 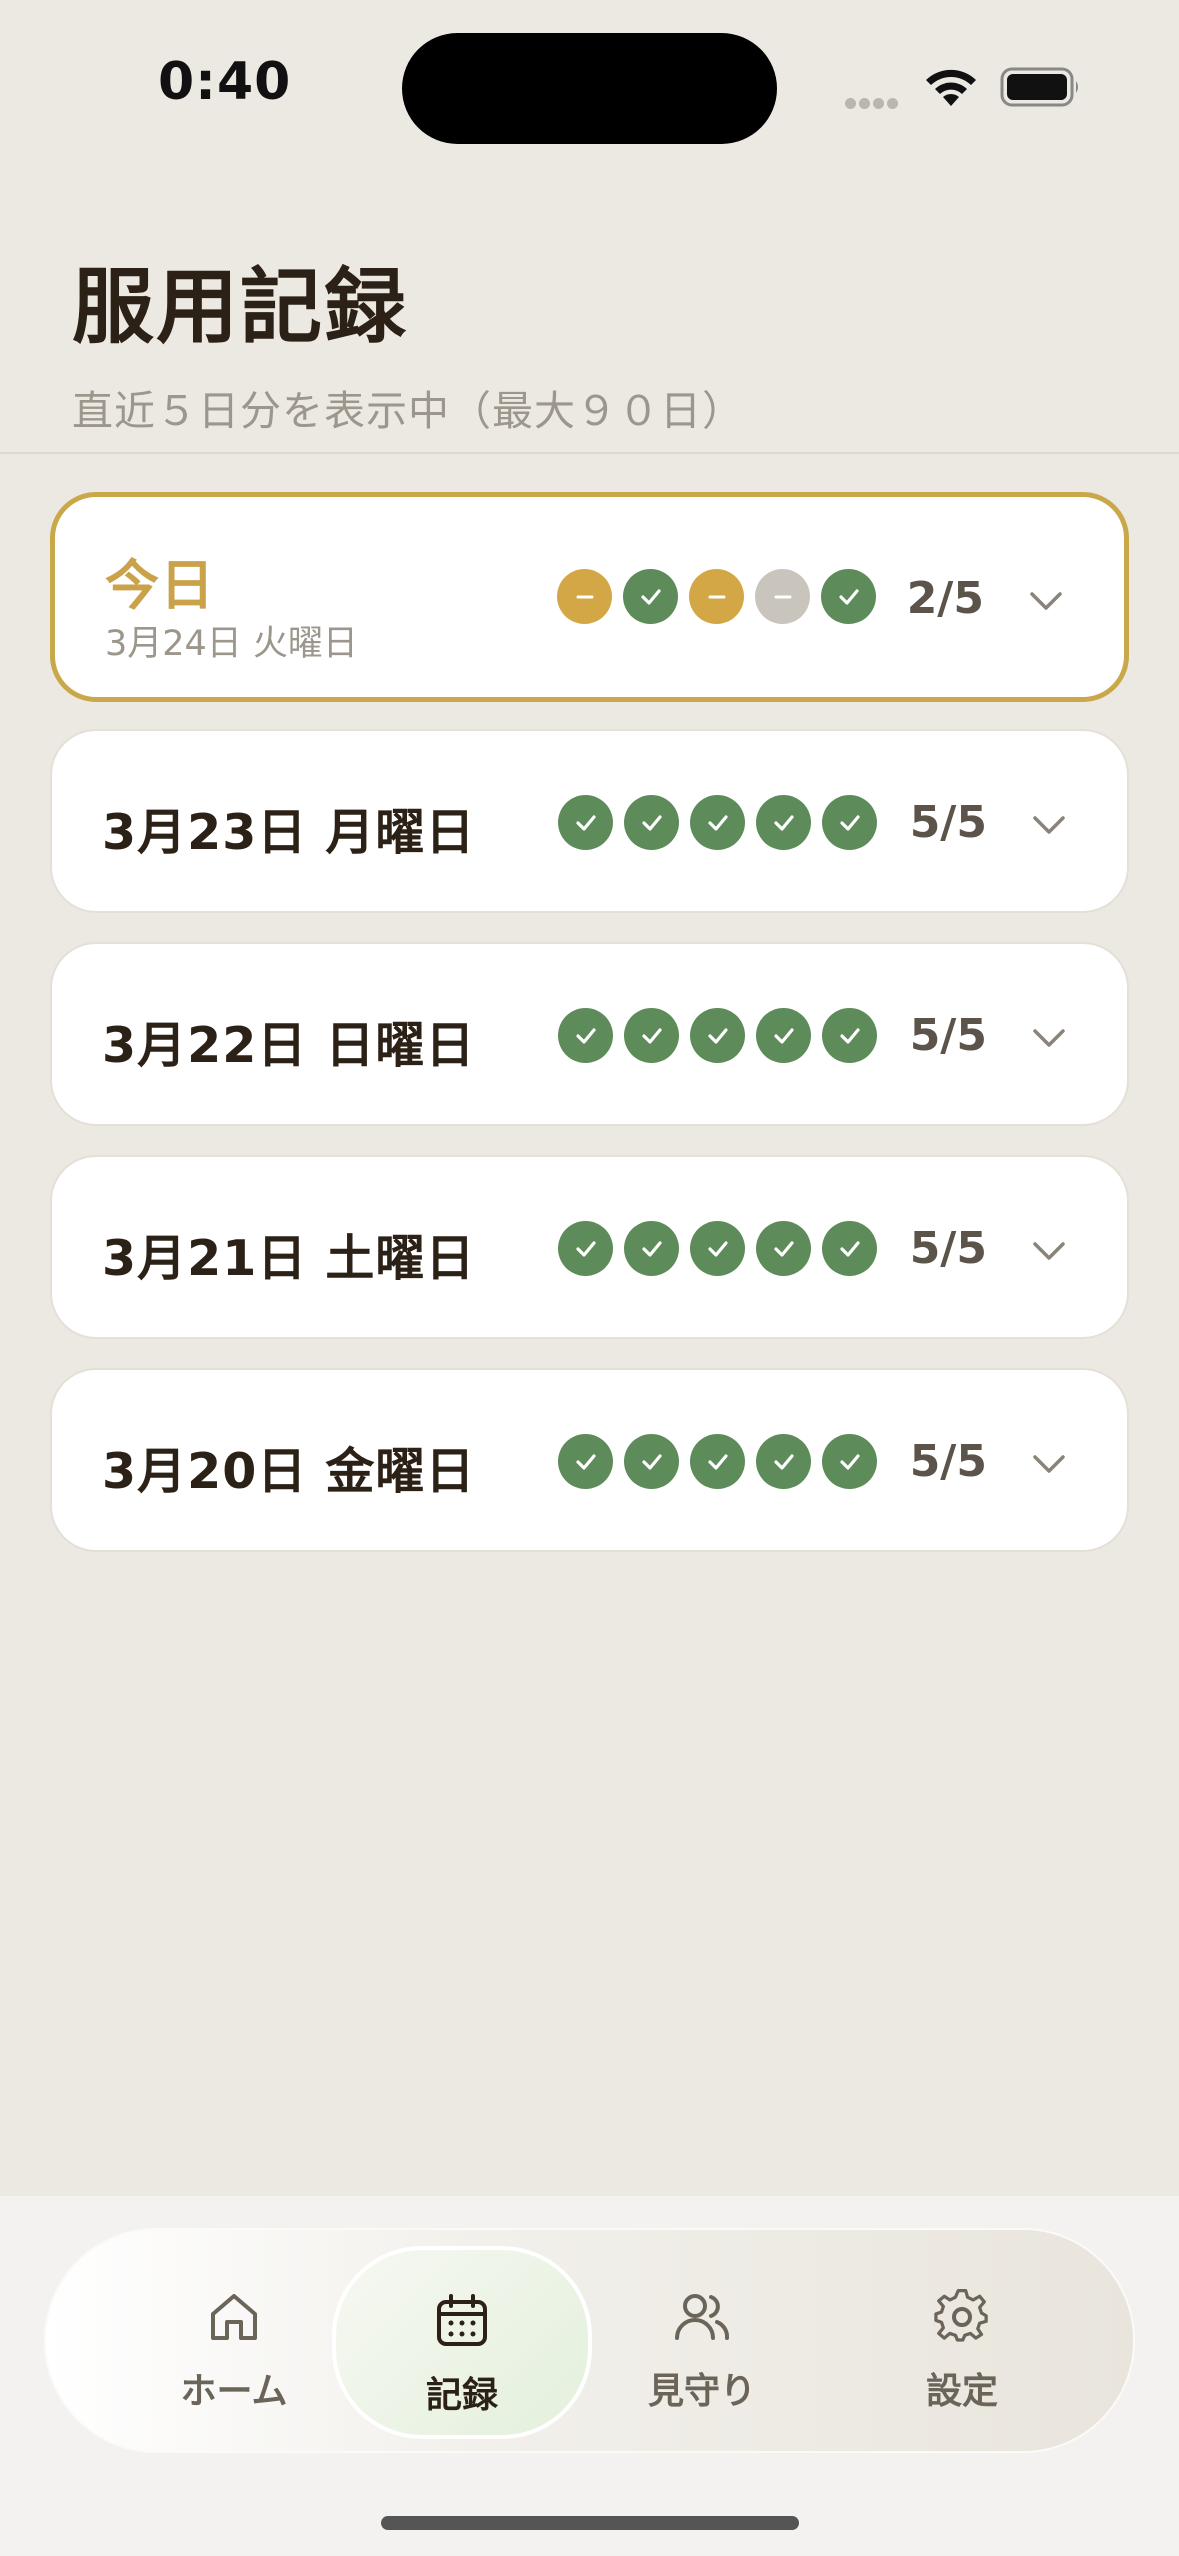 I want to click on tab-settings: 設定, so click(x=962, y=2342).